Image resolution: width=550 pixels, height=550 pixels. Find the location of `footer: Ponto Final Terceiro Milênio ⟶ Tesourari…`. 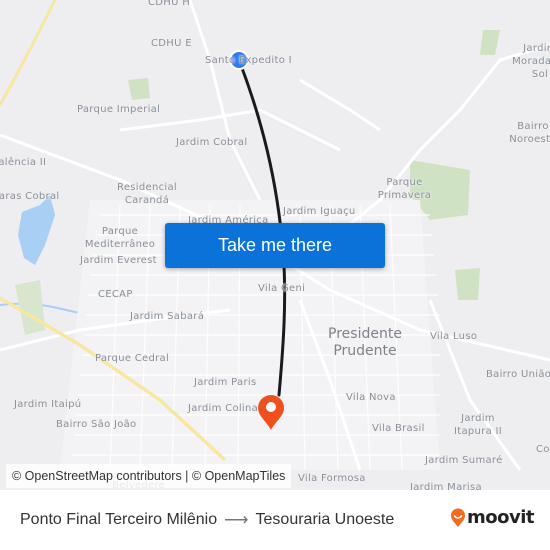

footer: Ponto Final Terceiro Milênio ⟶ Tesourari… is located at coordinates (275, 520).